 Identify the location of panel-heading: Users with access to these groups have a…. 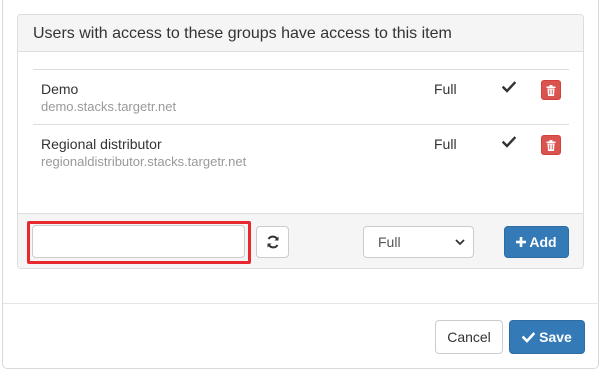
(300, 33).